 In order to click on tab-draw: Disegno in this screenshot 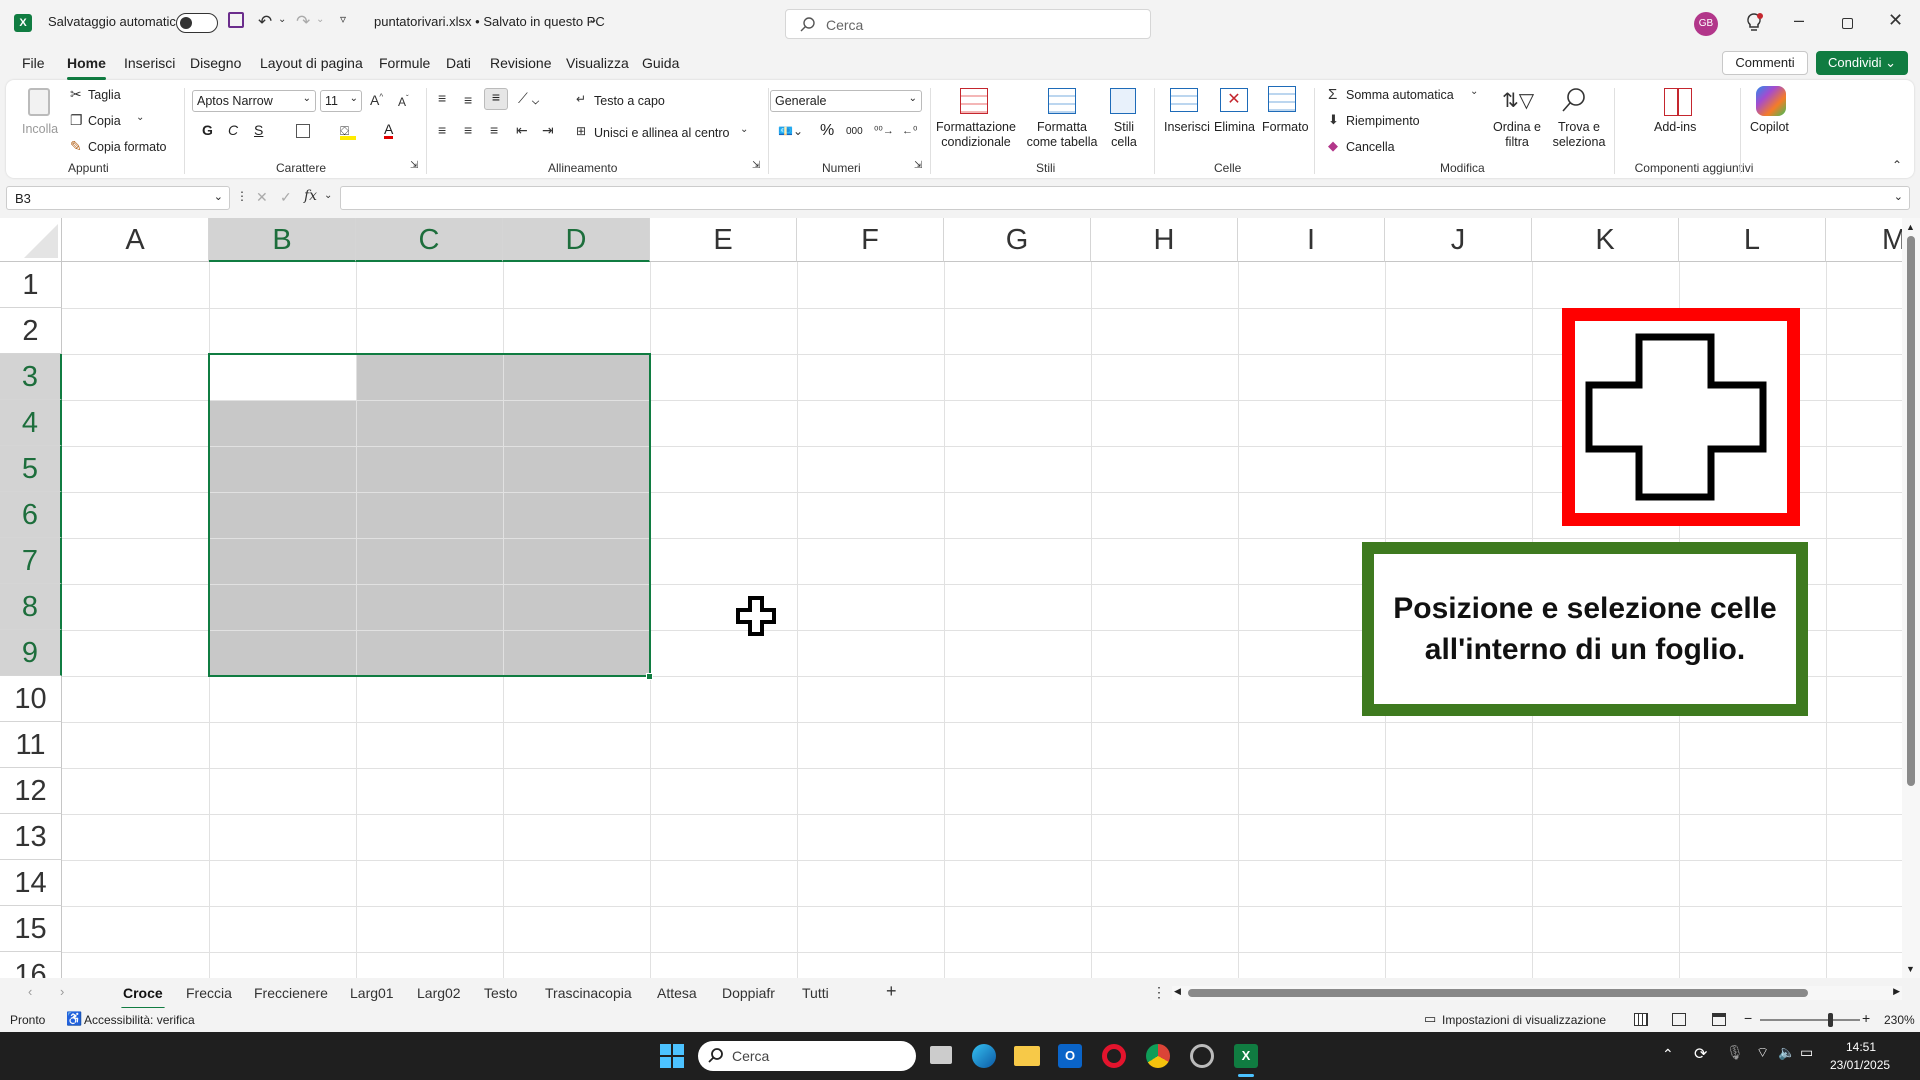, I will do `click(215, 63)`.